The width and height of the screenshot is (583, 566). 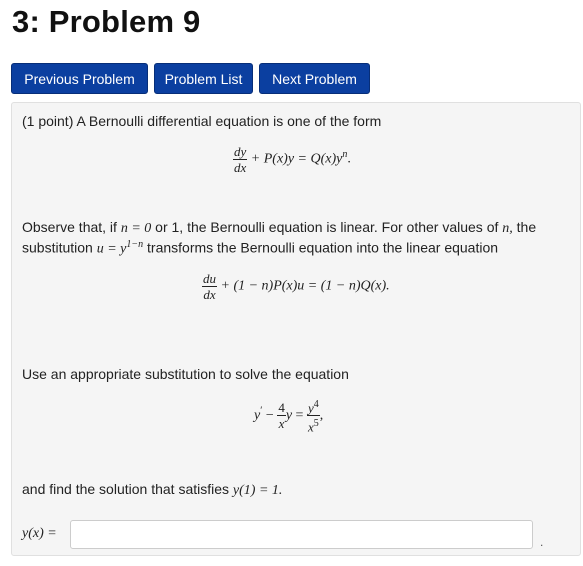 What do you see at coordinates (296, 286) in the screenshot?
I see `linear-equation: du dx + (1 − n)P(x)u = (1 − n)Q(x).` at bounding box center [296, 286].